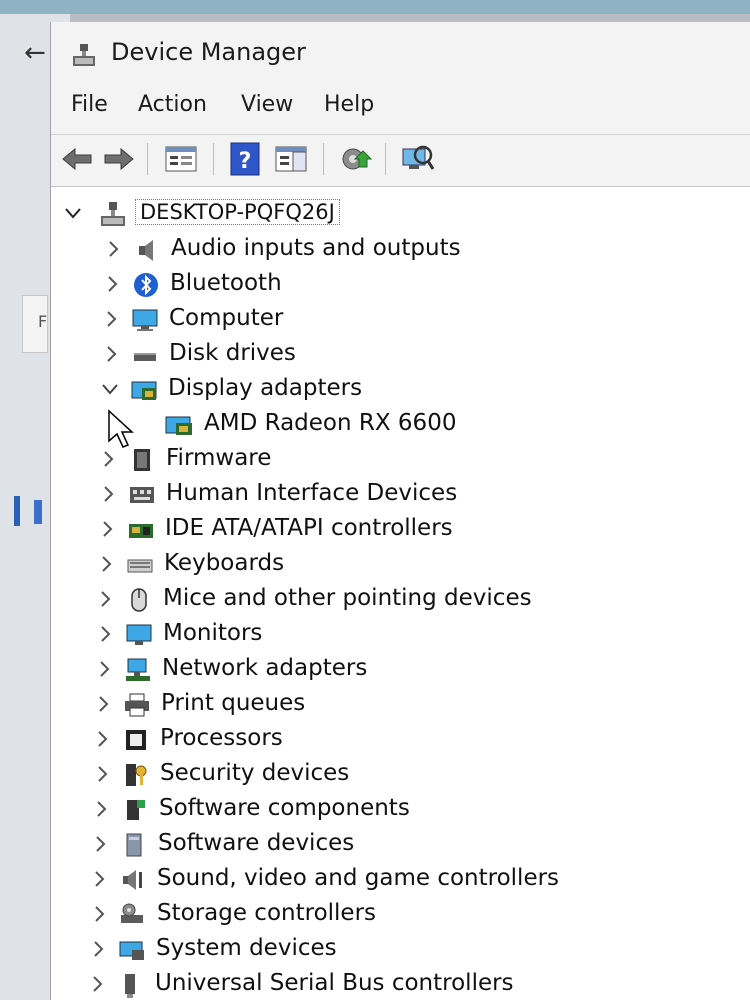 Image resolution: width=750 pixels, height=1000 pixels. Describe the element at coordinates (121, 428) in the screenshot. I see `mouse-cursor-icon` at that location.